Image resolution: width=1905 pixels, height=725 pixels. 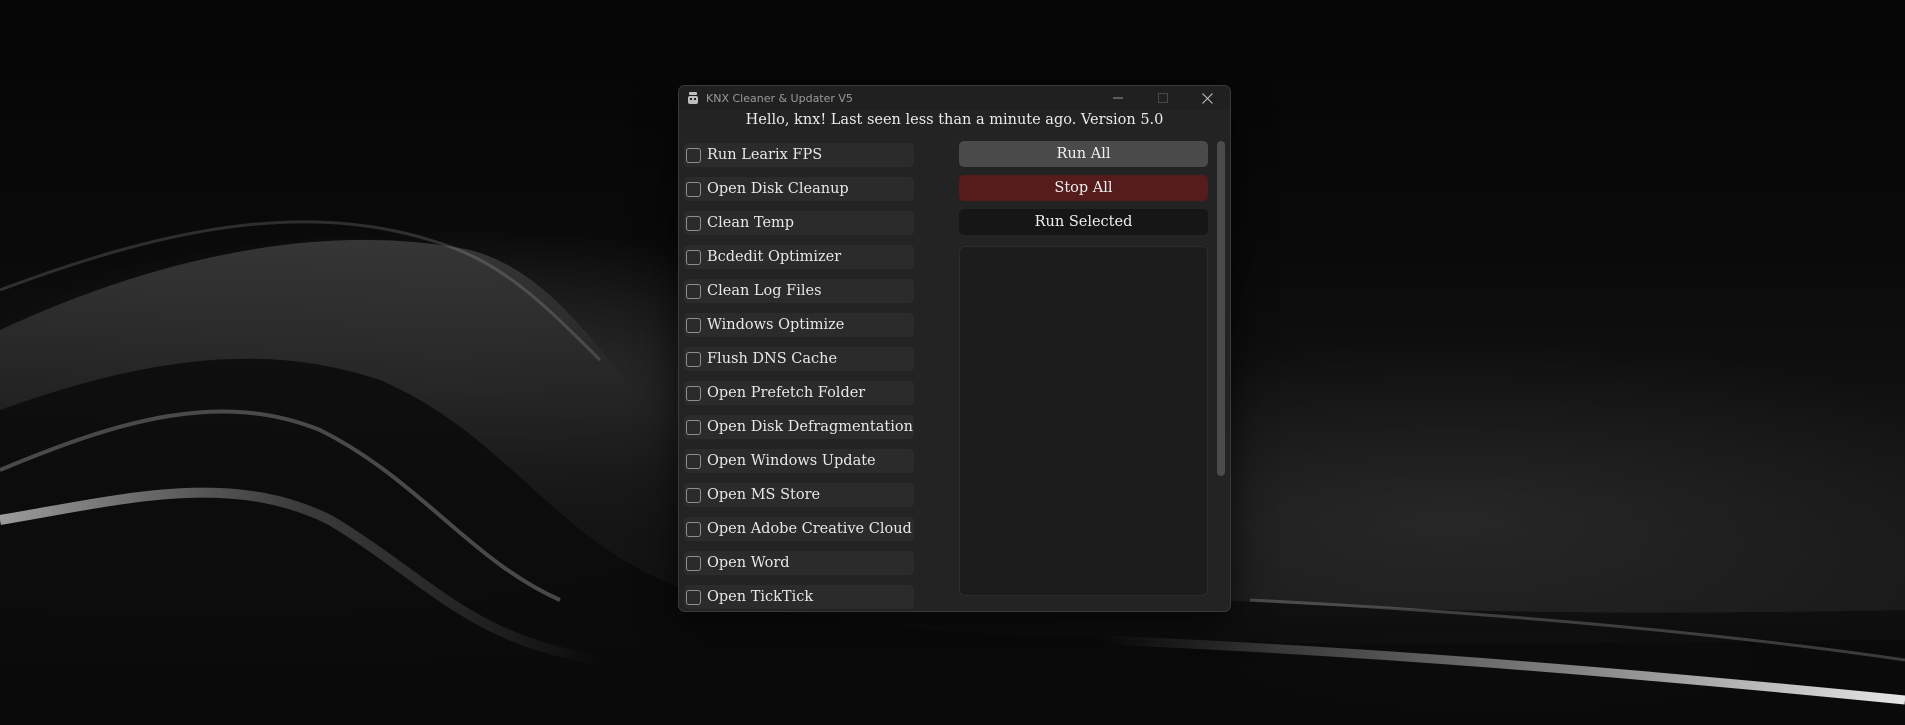 I want to click on task-checkbox-clean-temp: Clean Temp, so click(x=799, y=223).